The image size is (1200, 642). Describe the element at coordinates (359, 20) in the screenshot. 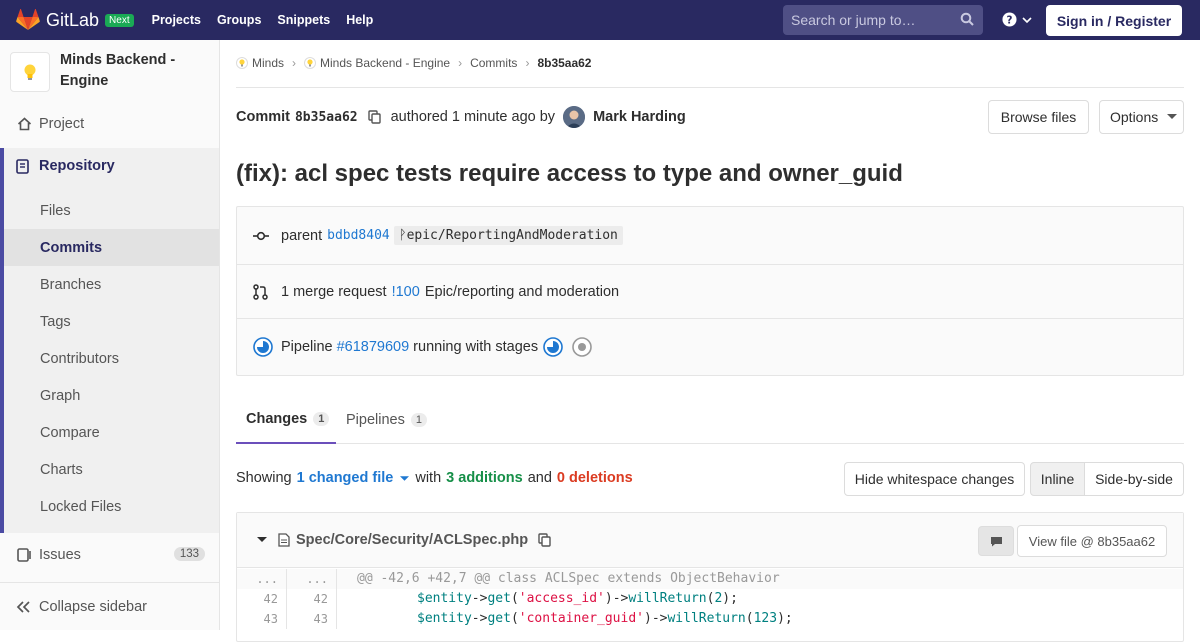

I see `nav-help: Help` at that location.